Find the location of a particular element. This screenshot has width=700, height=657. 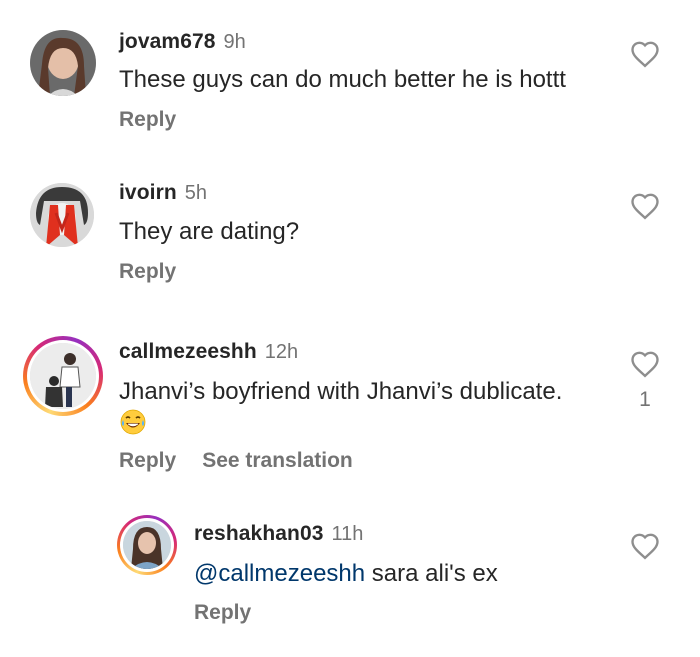

reply-text: @callmezeeshh sara ali's ex is located at coordinates (346, 574).